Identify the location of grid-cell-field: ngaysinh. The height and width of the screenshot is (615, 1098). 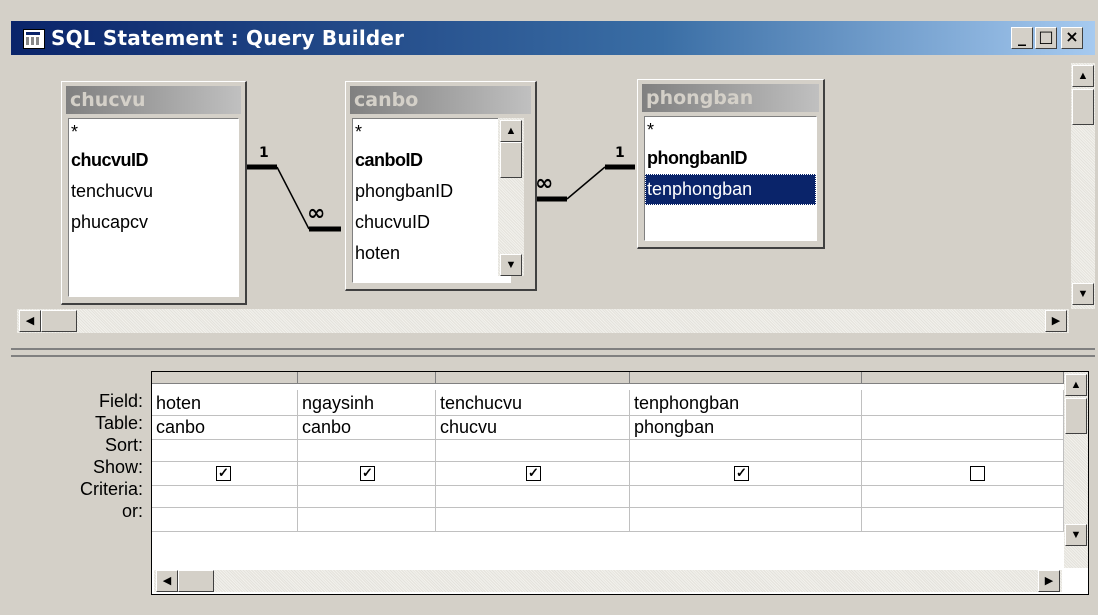
(367, 403).